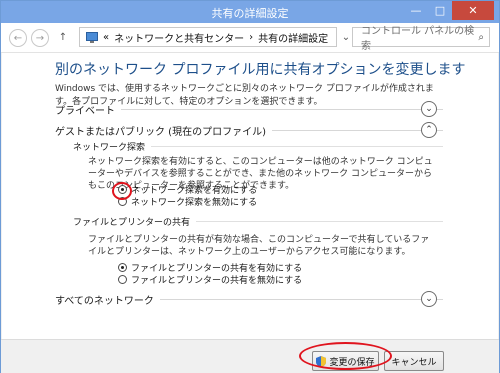 The height and width of the screenshot is (373, 500). Describe the element at coordinates (429, 130) in the screenshot. I see `collapse-guest-chevron-icon: ⌃` at that location.